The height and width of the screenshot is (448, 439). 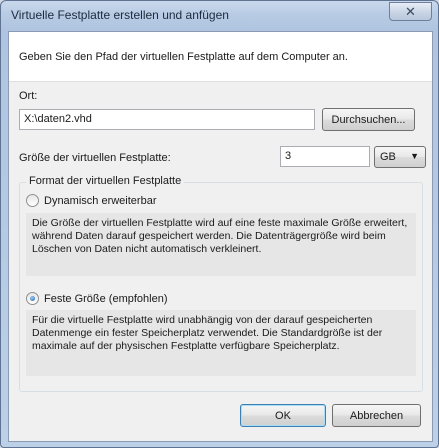 I want to click on location-input: X:\daten2.vhd, so click(x=167, y=119).